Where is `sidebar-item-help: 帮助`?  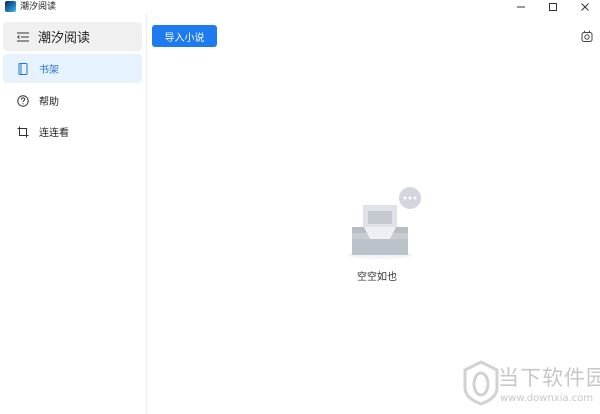 sidebar-item-help: 帮助 is located at coordinates (72, 100).